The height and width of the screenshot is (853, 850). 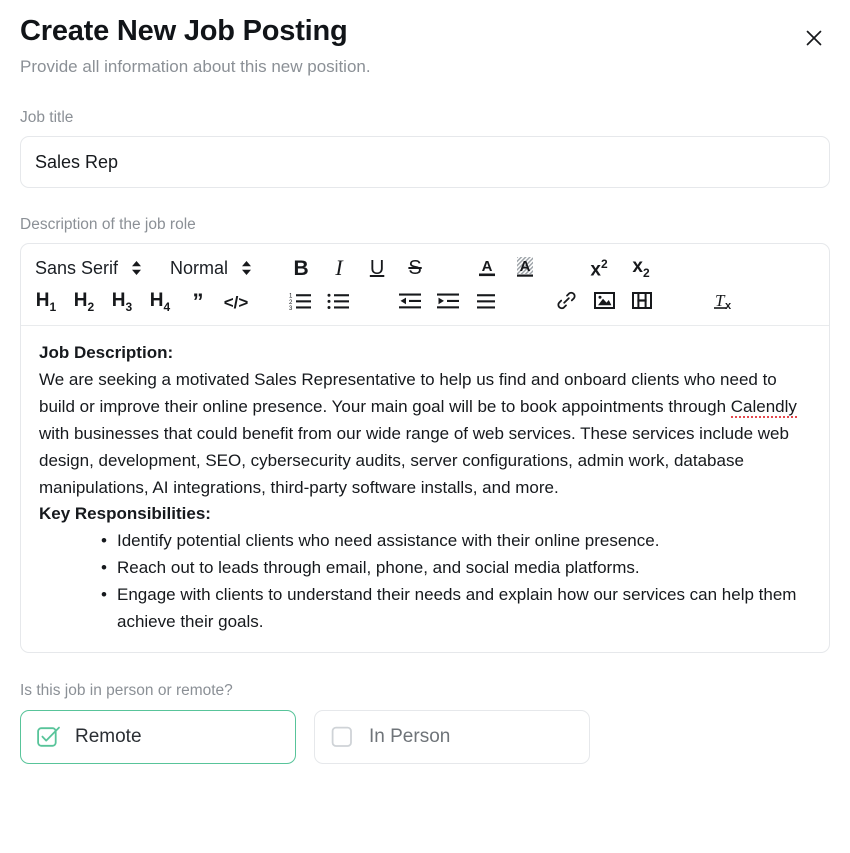 I want to click on superscript-icon: x2, so click(x=599, y=268).